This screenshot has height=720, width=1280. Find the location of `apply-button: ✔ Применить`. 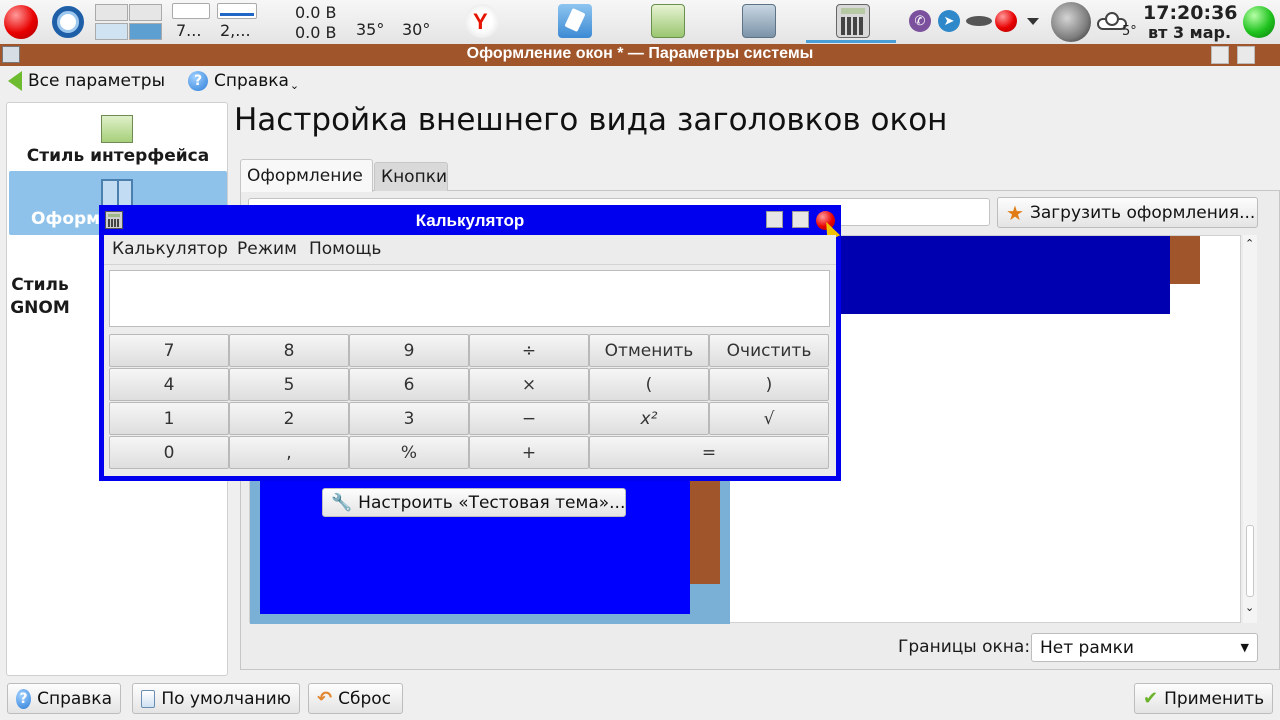

apply-button: ✔ Применить is located at coordinates (1203, 698).